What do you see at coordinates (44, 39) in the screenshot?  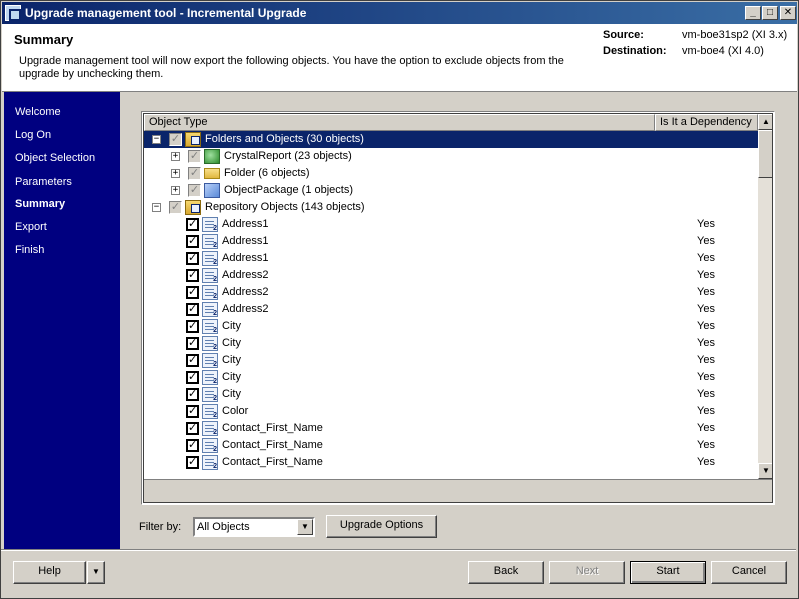 I see `page-title: Summary` at bounding box center [44, 39].